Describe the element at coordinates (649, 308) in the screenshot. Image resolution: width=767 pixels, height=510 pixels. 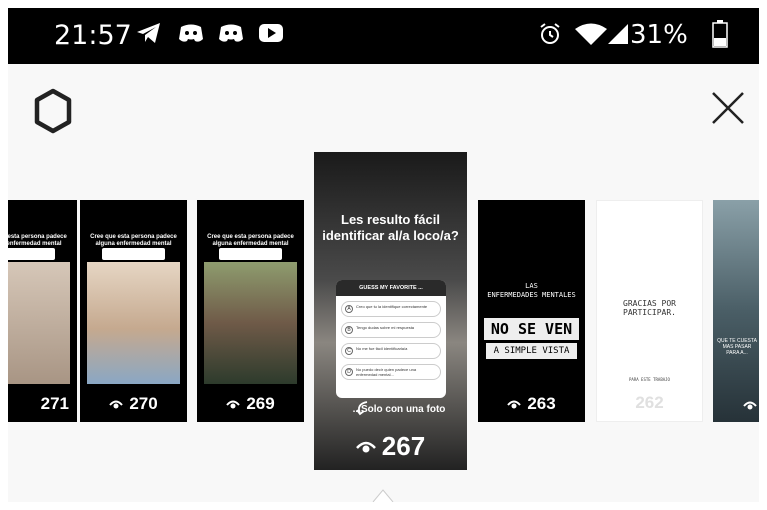
I see `story-thanks-text: GRACIAS POR PARTICIPAR.` at that location.